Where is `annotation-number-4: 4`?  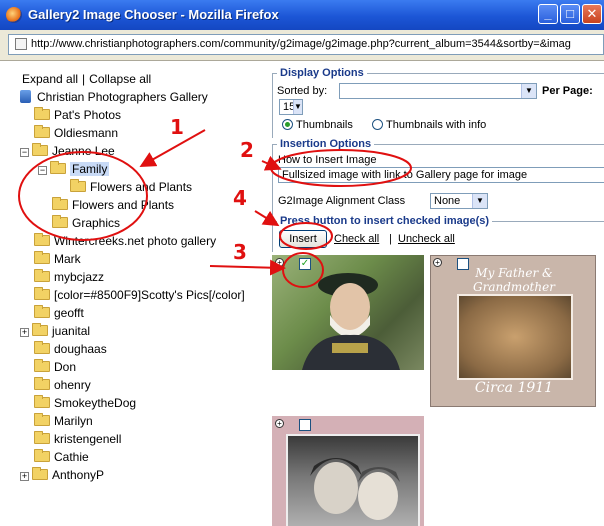
annotation-number-4: 4 is located at coordinates (240, 198).